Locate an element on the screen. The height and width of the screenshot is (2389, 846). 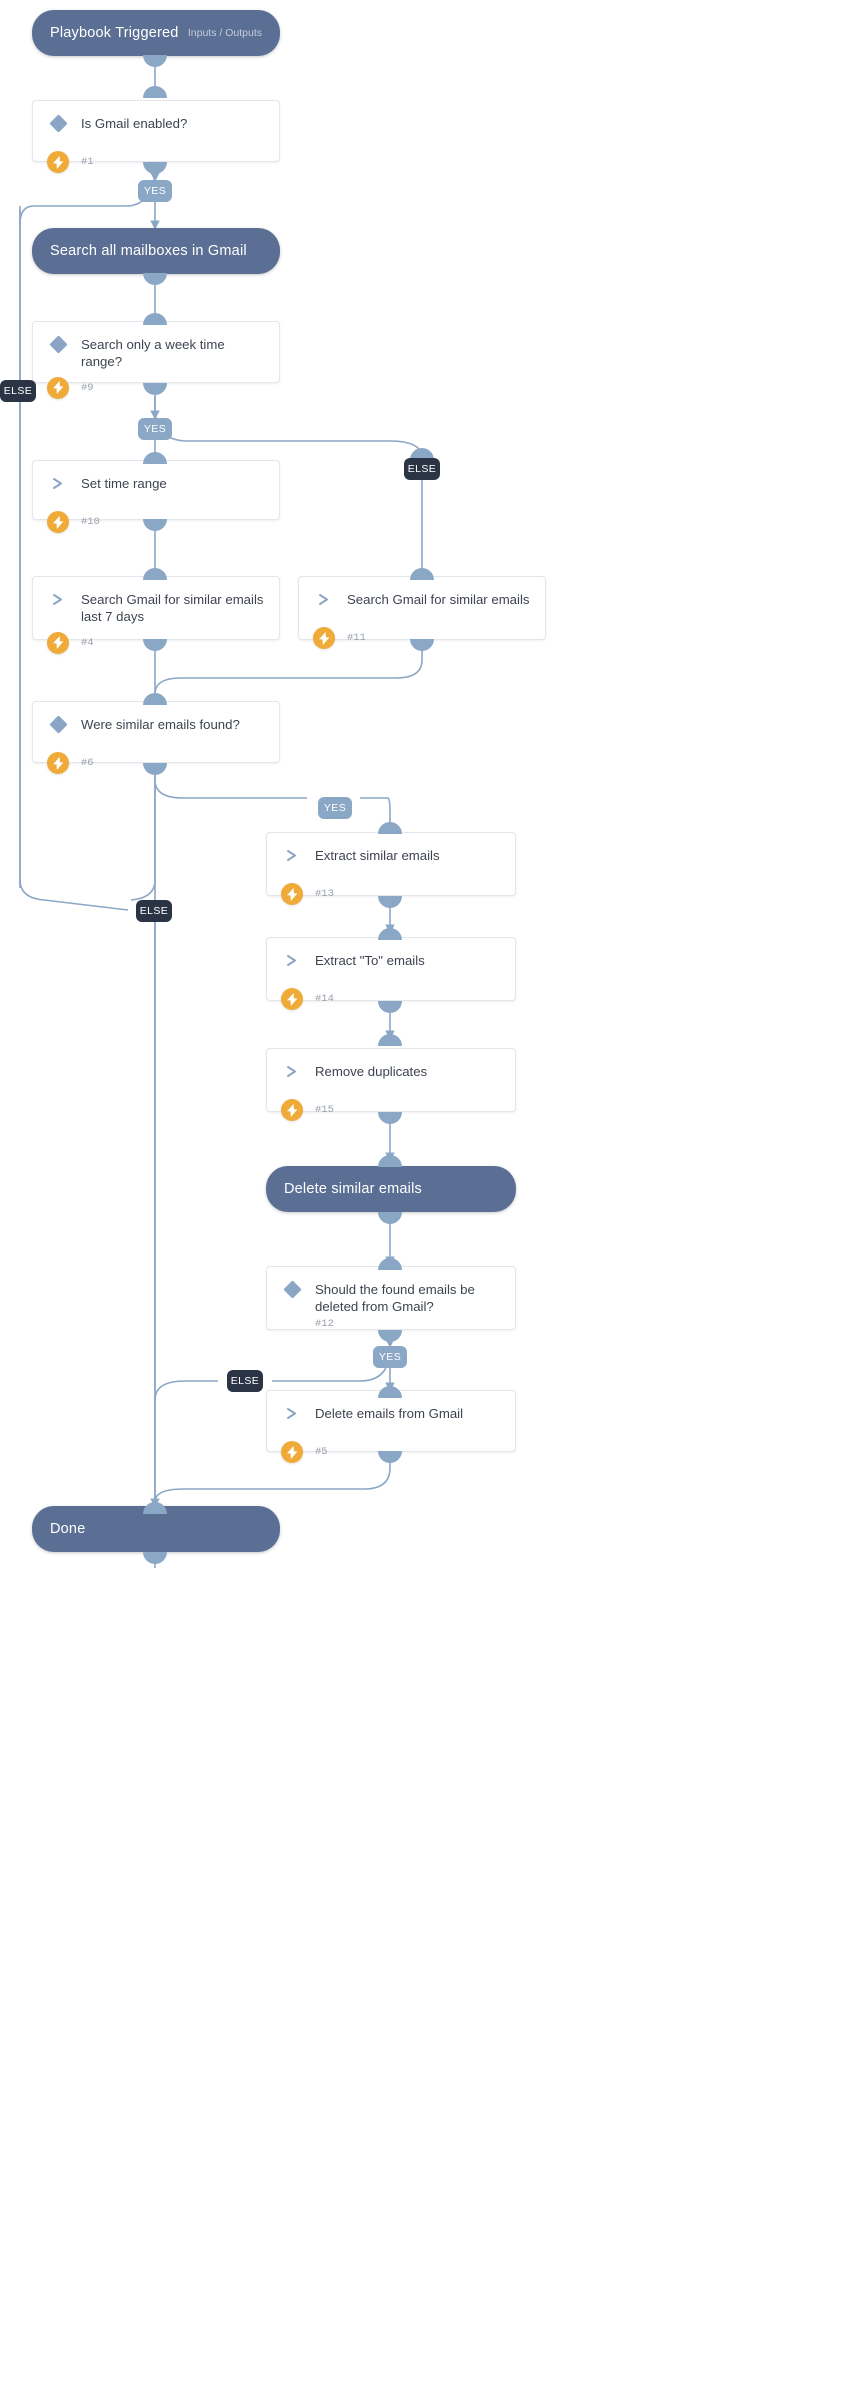
node-playbook-triggered: Playbook Triggered Inputs / Outputs is located at coordinates (156, 33).